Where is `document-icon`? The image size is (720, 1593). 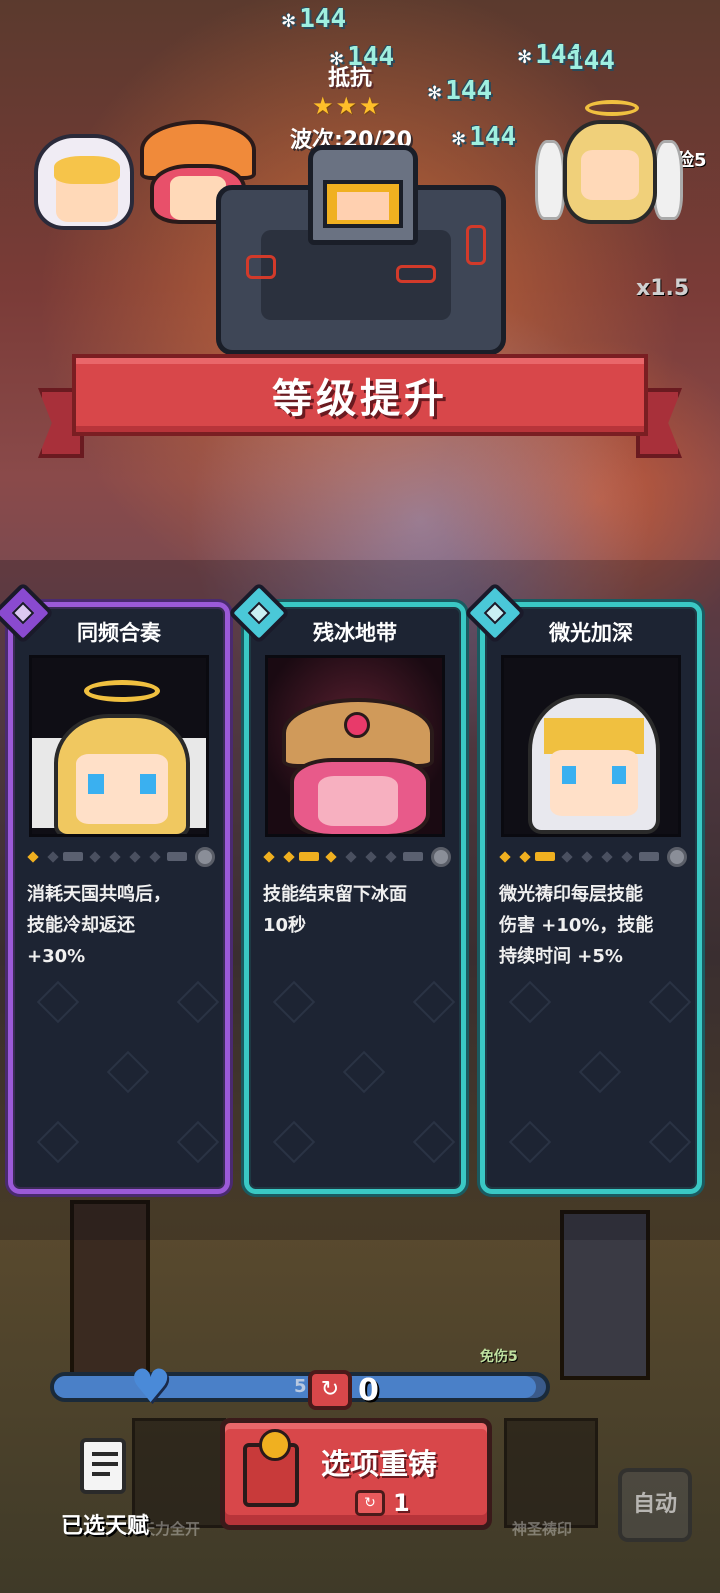 document-icon is located at coordinates (103, 1466).